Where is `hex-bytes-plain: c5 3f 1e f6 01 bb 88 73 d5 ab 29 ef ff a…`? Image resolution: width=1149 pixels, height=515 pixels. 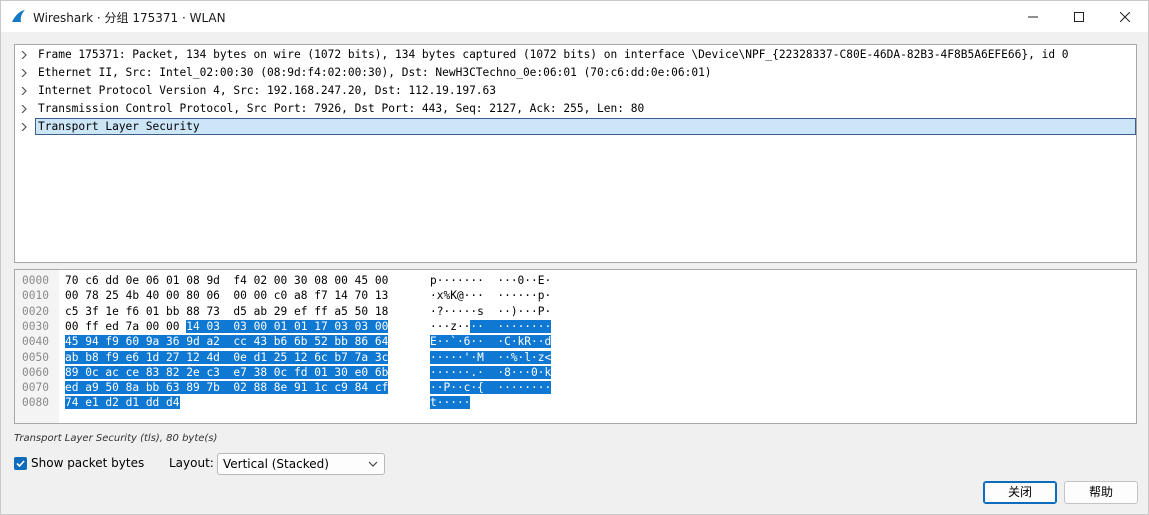
hex-bytes-plain: c5 3f 1e f6 01 bb 88 73 d5 ab 29 ef ff a… is located at coordinates (226, 311).